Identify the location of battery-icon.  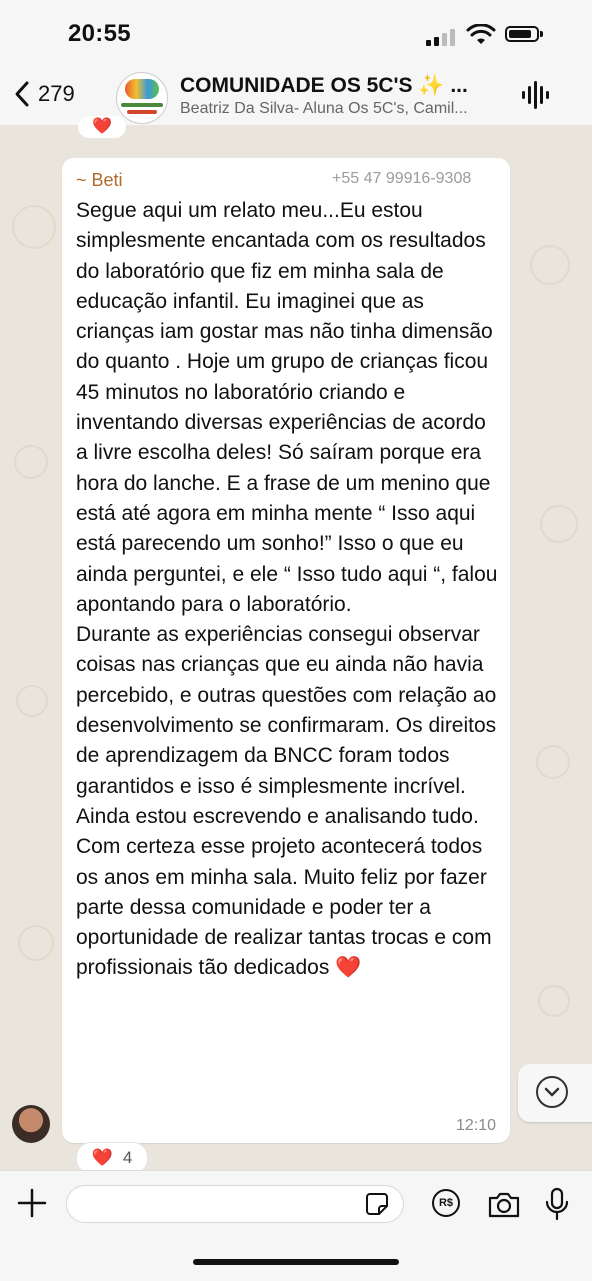
(524, 34).